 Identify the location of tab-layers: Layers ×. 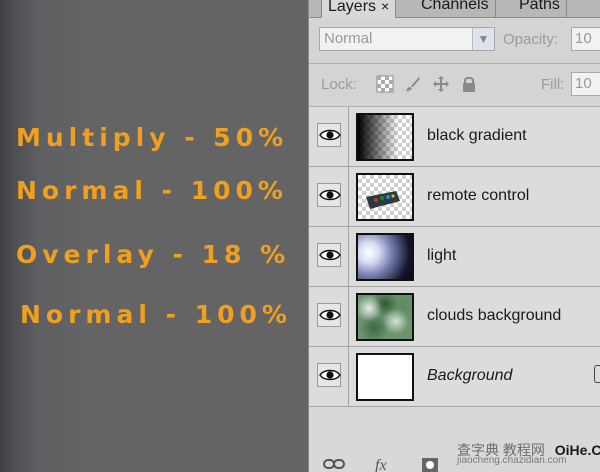
(359, 9).